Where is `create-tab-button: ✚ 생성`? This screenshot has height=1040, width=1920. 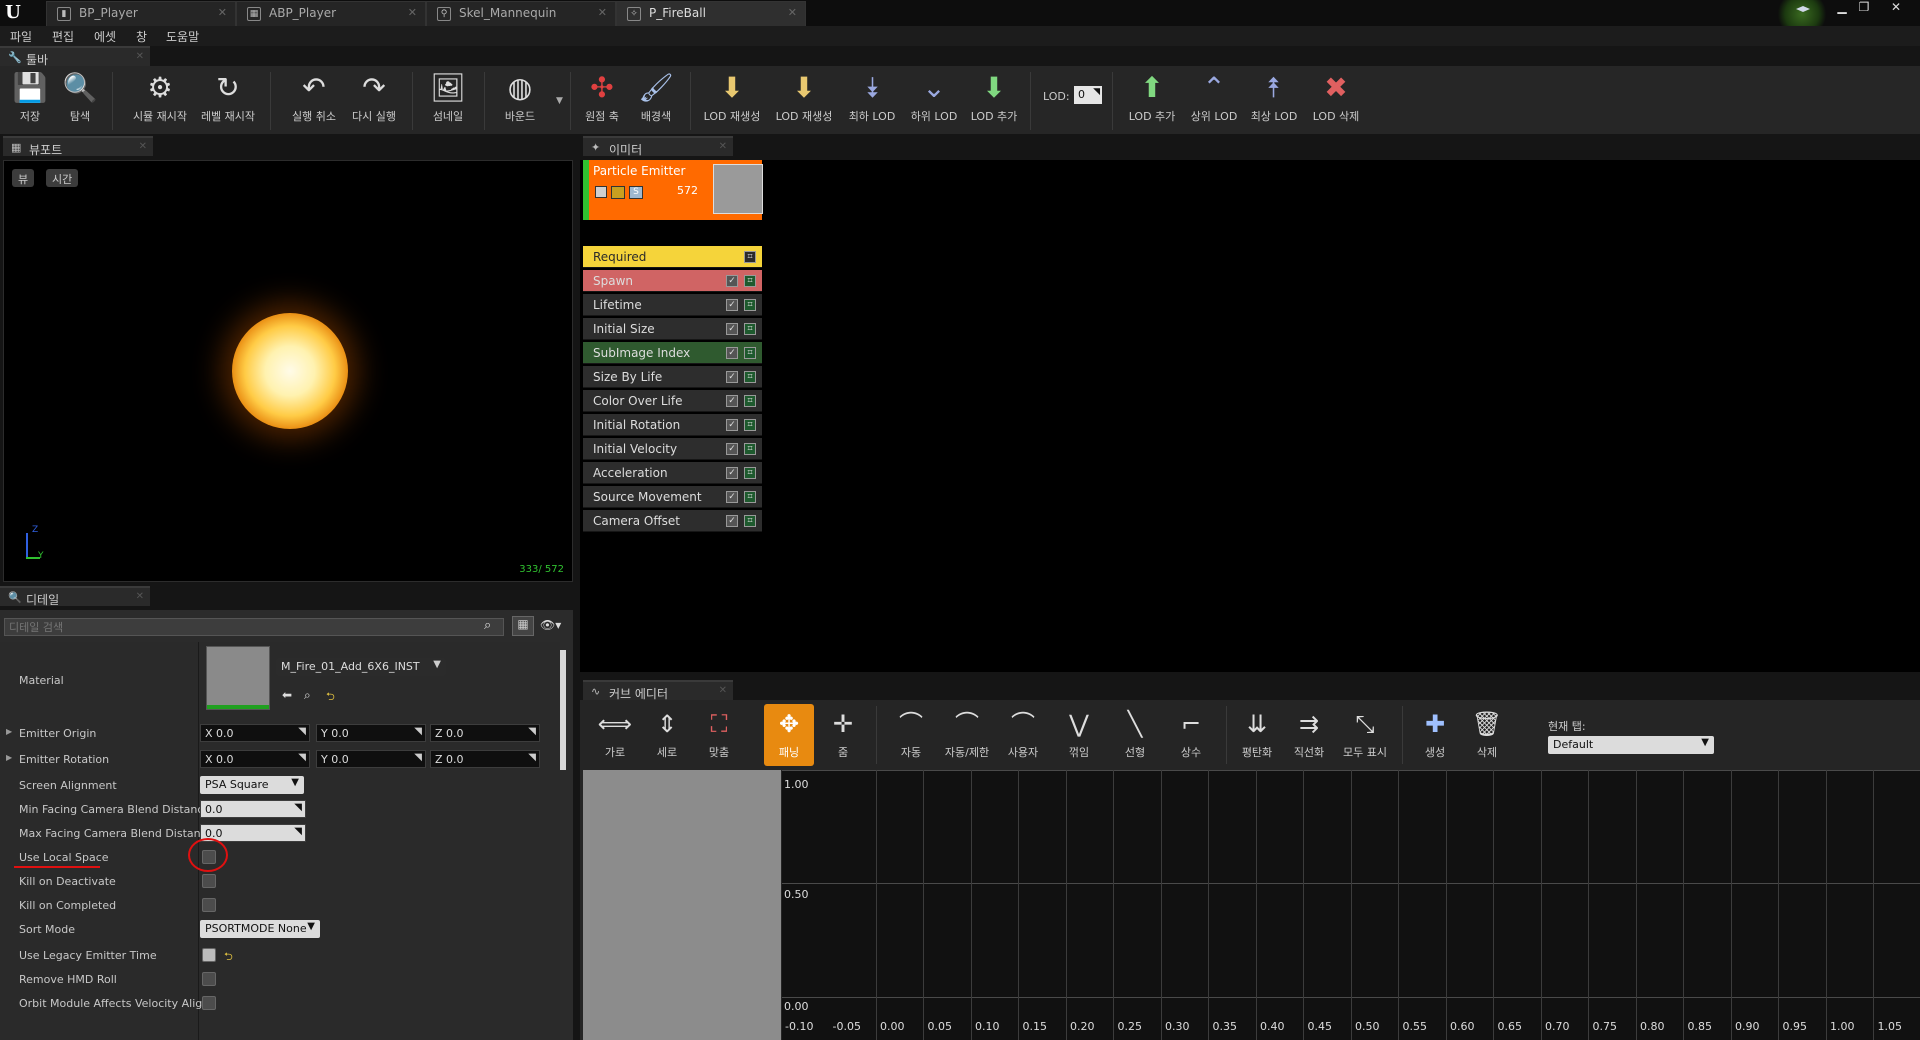 create-tab-button: ✚ 생성 is located at coordinates (1435, 735).